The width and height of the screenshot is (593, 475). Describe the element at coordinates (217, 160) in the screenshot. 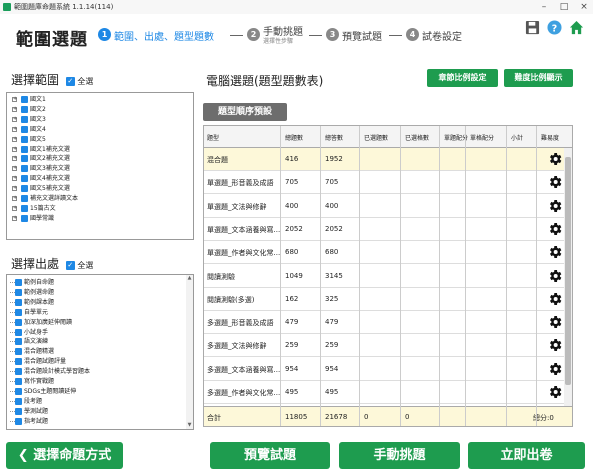

I see `type-cell: 混合題` at that location.